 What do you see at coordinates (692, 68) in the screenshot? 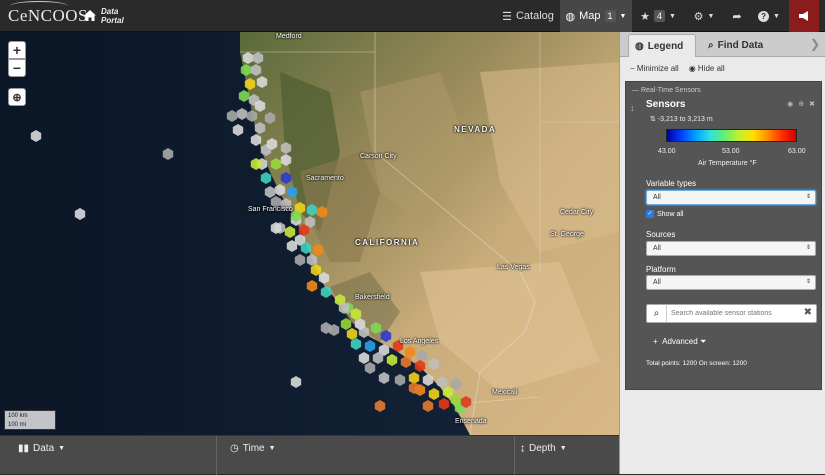
I see `eye-slash-icon: ◉` at bounding box center [692, 68].